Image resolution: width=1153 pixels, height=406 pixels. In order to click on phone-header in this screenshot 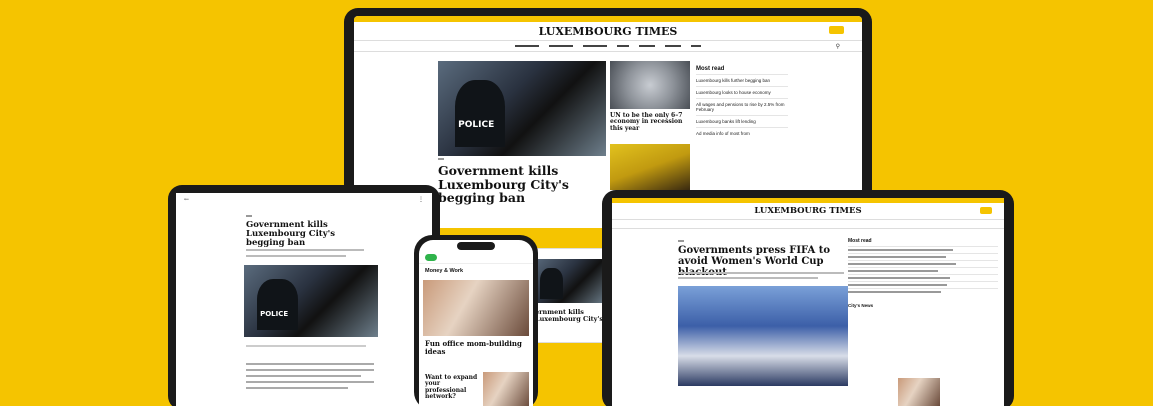, I will do `click(476, 260)`.